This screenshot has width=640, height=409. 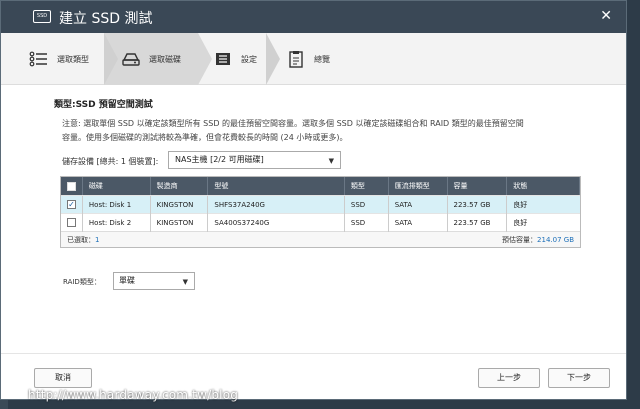 I want to click on table-cell: Host: Disk 2, so click(x=117, y=222).